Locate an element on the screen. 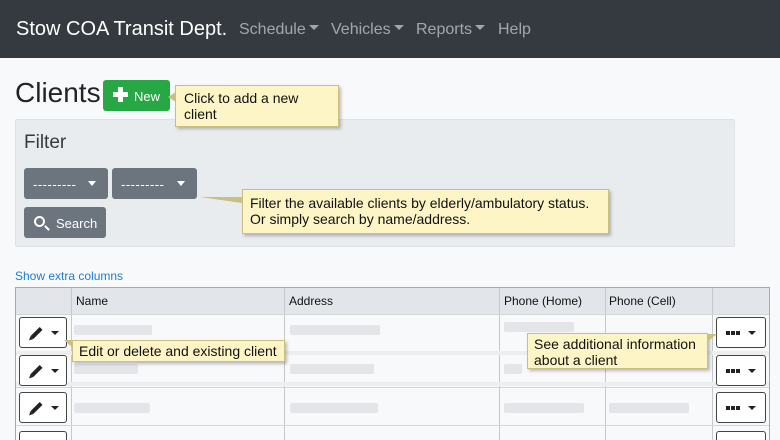 The height and width of the screenshot is (440, 780). callout-info-line2: about a client is located at coordinates (576, 360).